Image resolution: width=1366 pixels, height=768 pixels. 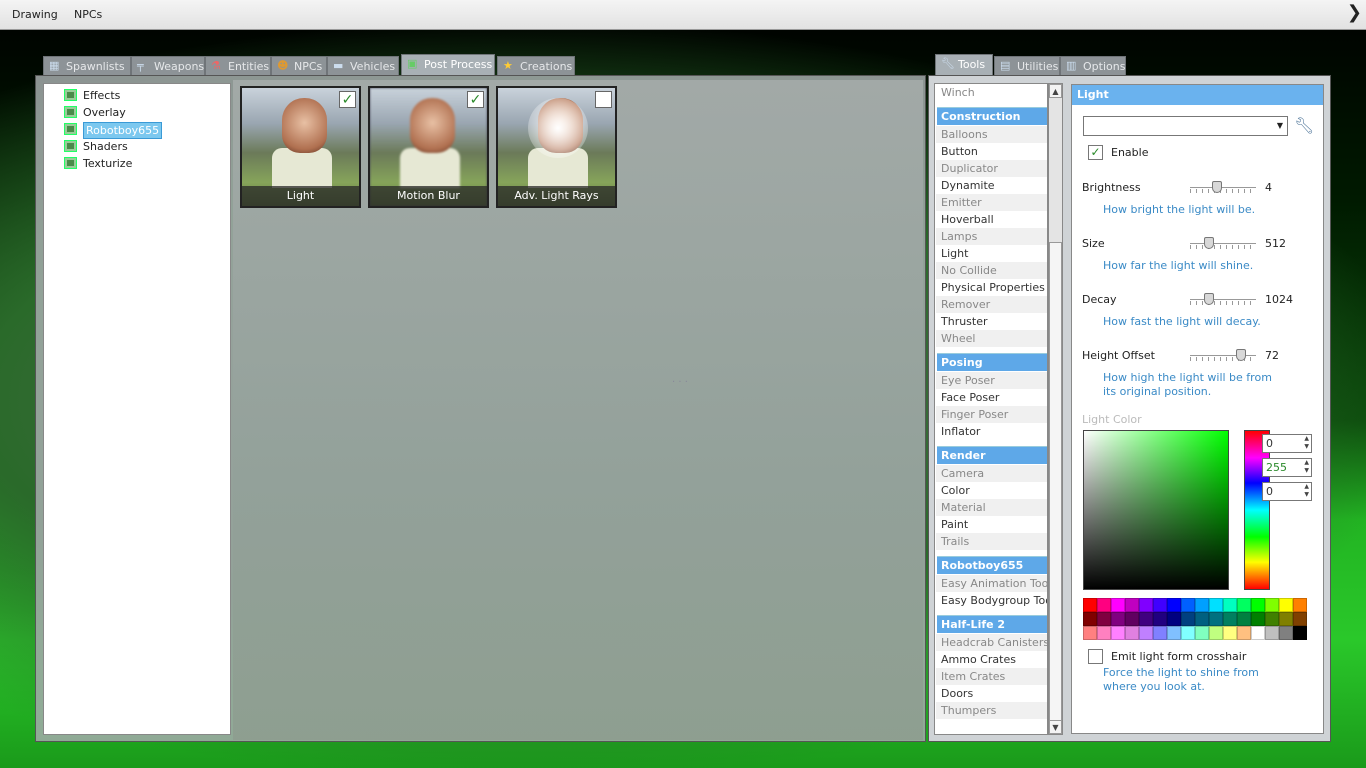 I want to click on enable-checkbox: ✓, so click(x=1095, y=152).